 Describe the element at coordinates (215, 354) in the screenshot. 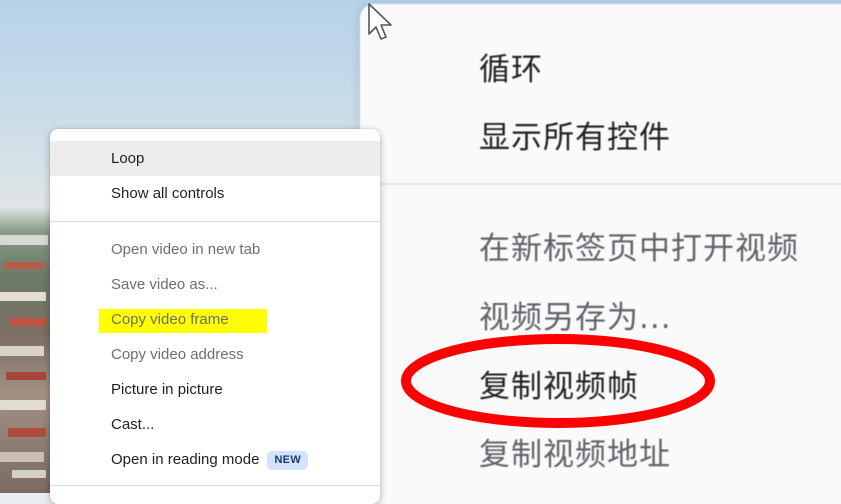

I see `menu-item-copy-video-address: Copy video address` at that location.